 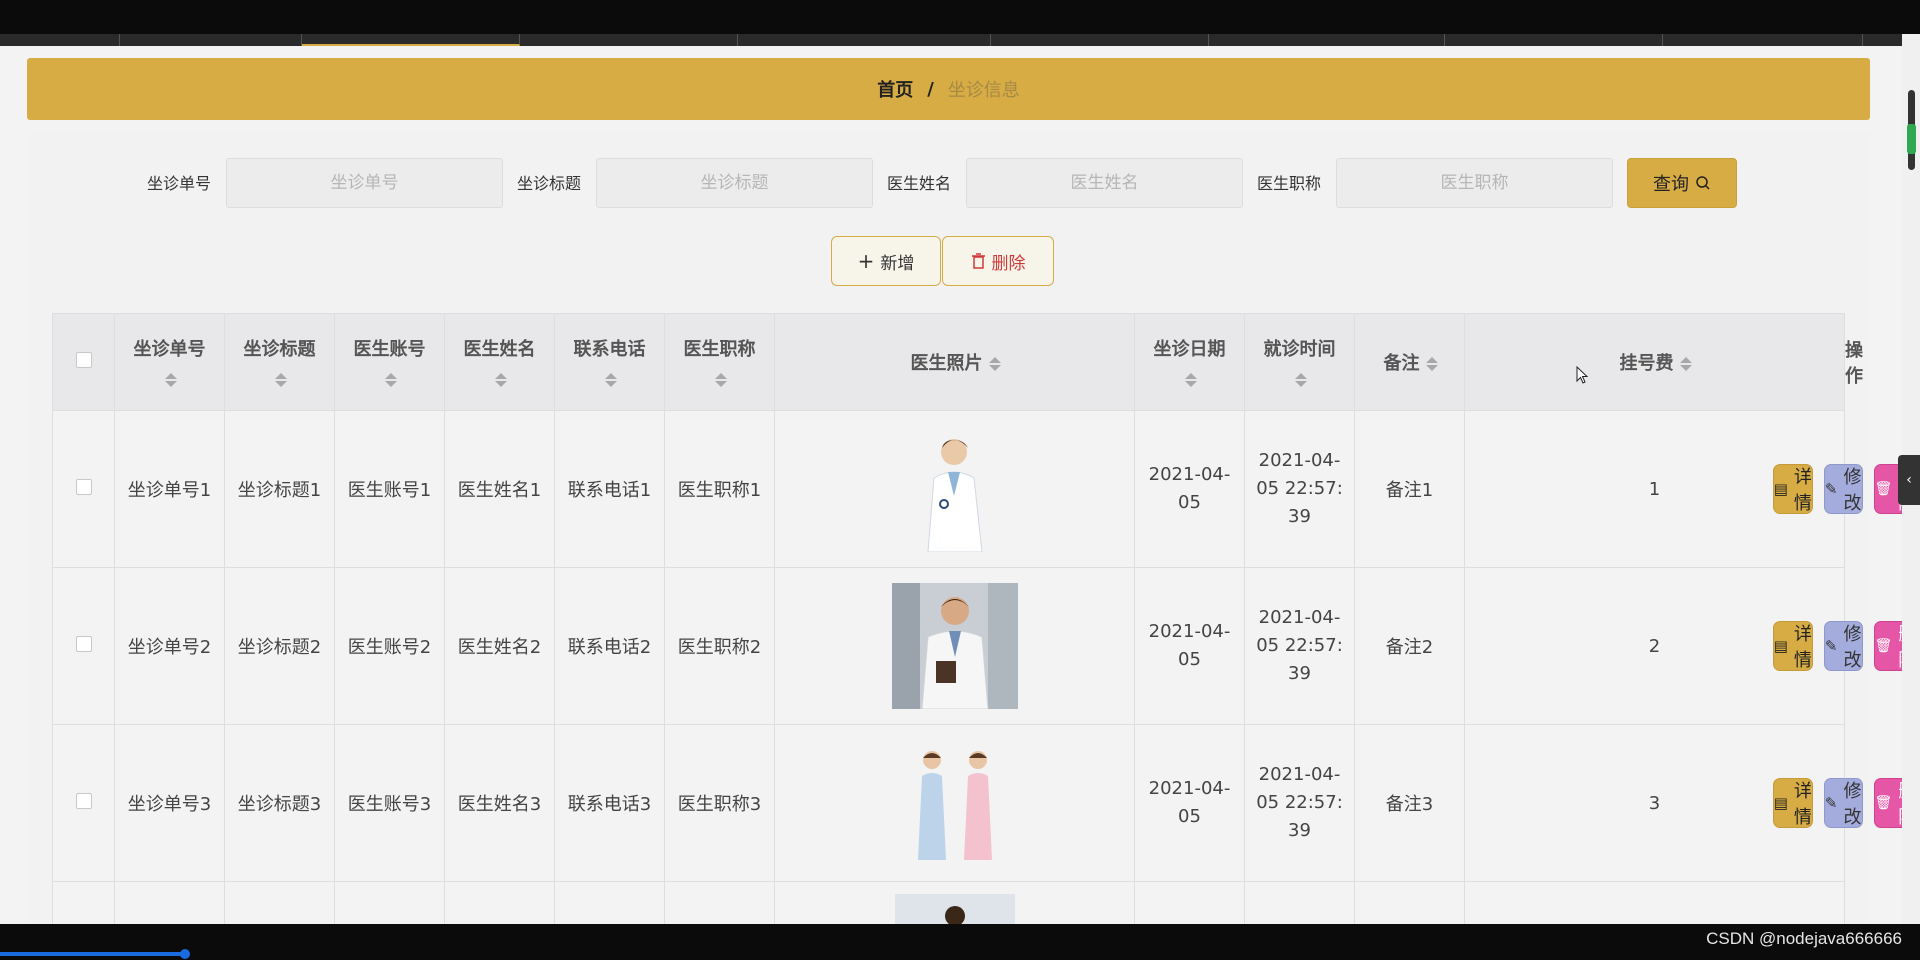 I want to click on header-no: 坐诊单号, so click(x=169, y=362).